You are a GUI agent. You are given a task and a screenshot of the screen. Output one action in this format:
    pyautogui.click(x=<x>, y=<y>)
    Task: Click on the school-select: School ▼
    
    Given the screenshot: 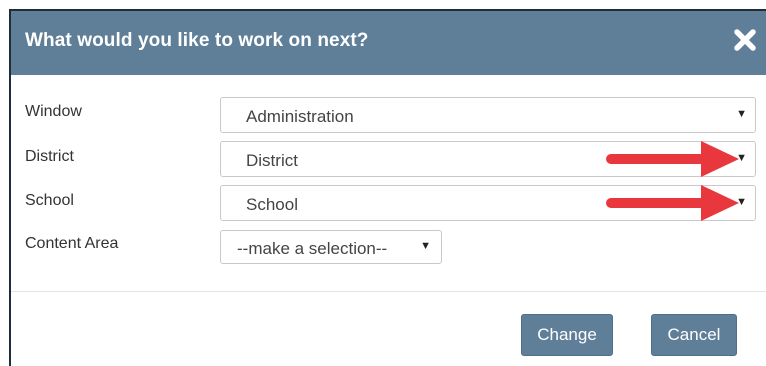 What is the action you would take?
    pyautogui.click(x=488, y=203)
    